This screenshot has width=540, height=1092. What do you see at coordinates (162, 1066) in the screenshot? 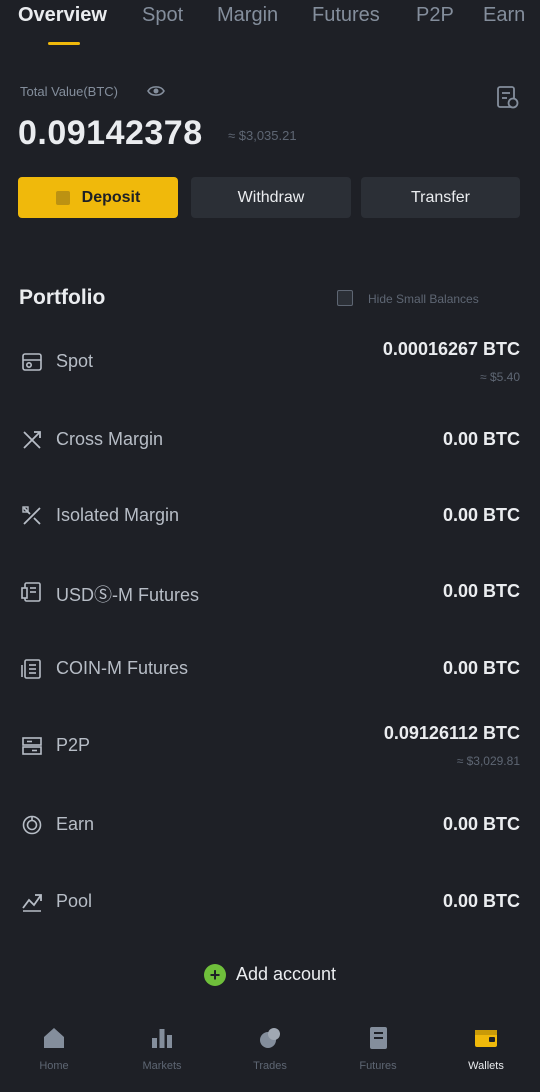
I see `nav-label: Markets` at bounding box center [162, 1066].